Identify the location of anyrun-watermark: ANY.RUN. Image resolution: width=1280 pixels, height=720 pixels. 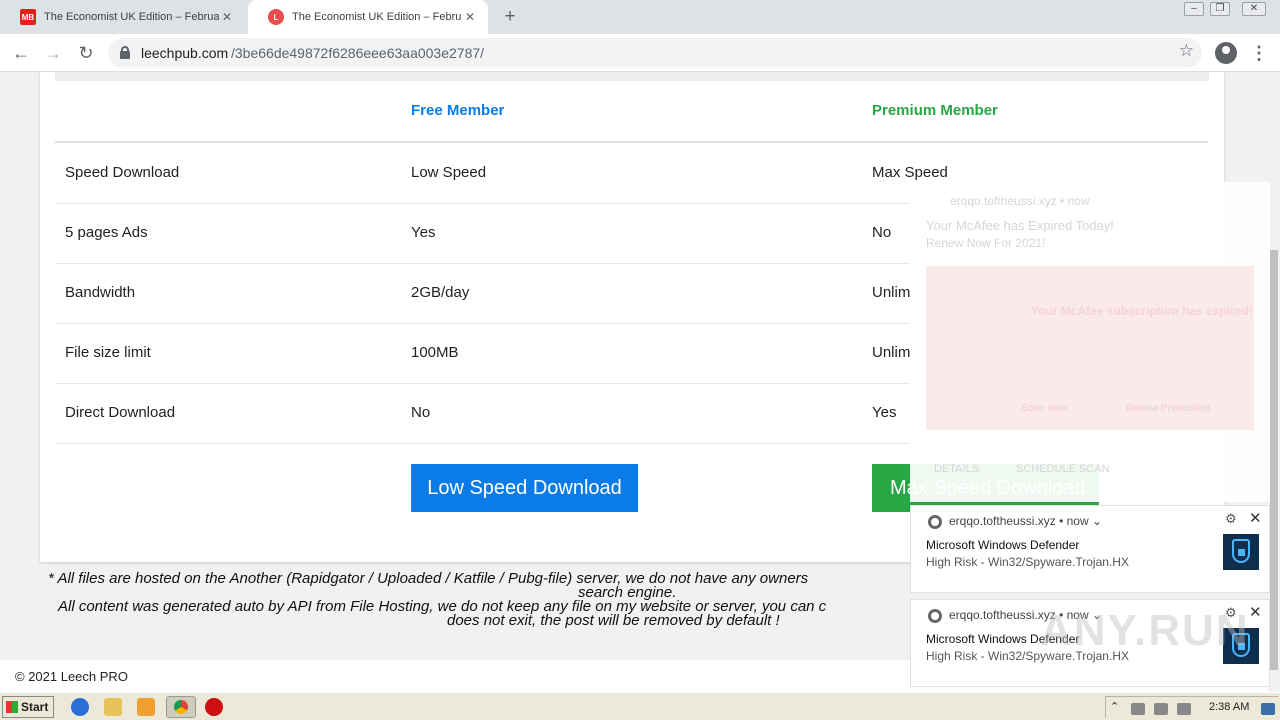
(1145, 630).